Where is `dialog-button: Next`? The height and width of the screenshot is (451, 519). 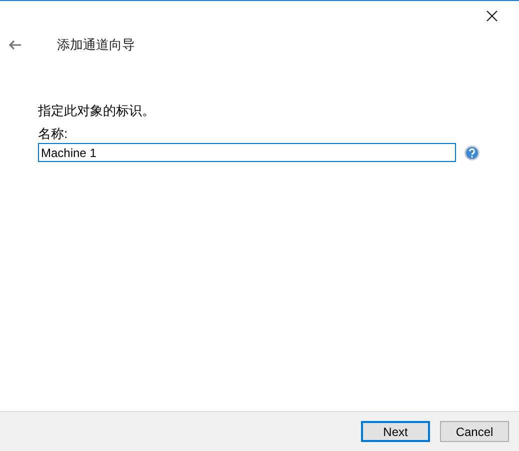 dialog-button: Next is located at coordinates (395, 431).